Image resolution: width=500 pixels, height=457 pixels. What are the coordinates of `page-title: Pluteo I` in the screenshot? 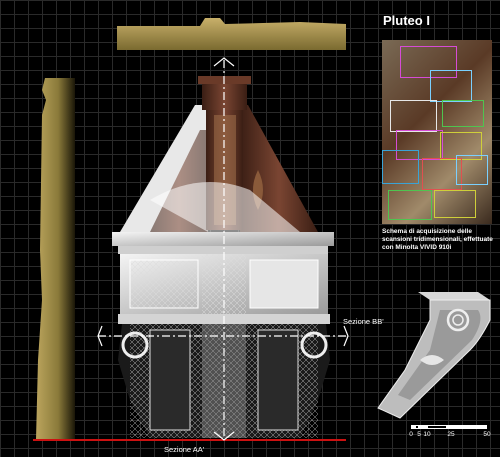 It's located at (406, 20).